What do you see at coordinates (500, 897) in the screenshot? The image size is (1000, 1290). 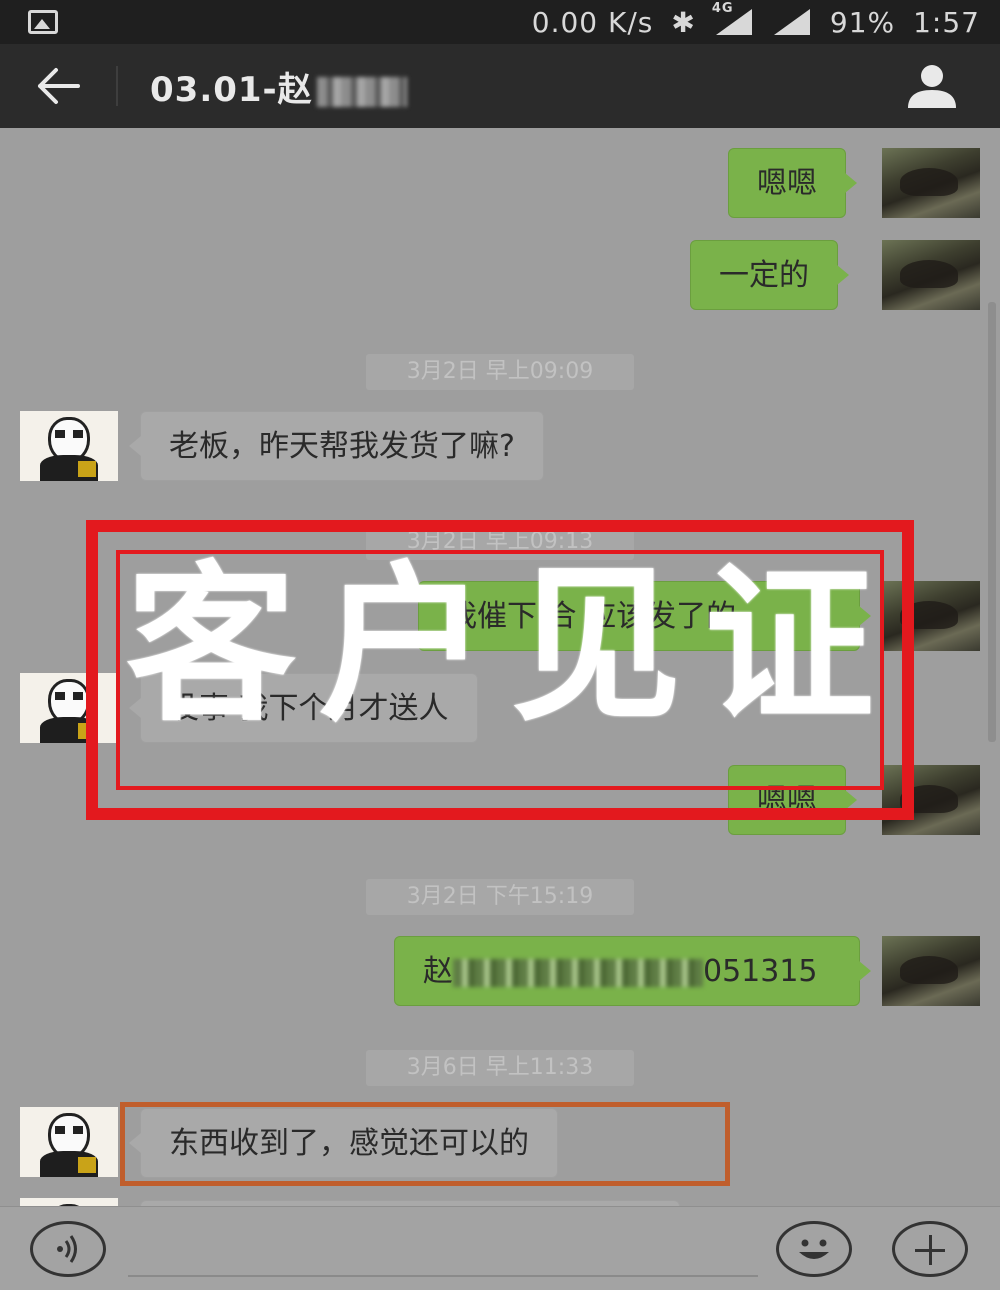 I see `timestamp: 3月2日 下午15:19` at bounding box center [500, 897].